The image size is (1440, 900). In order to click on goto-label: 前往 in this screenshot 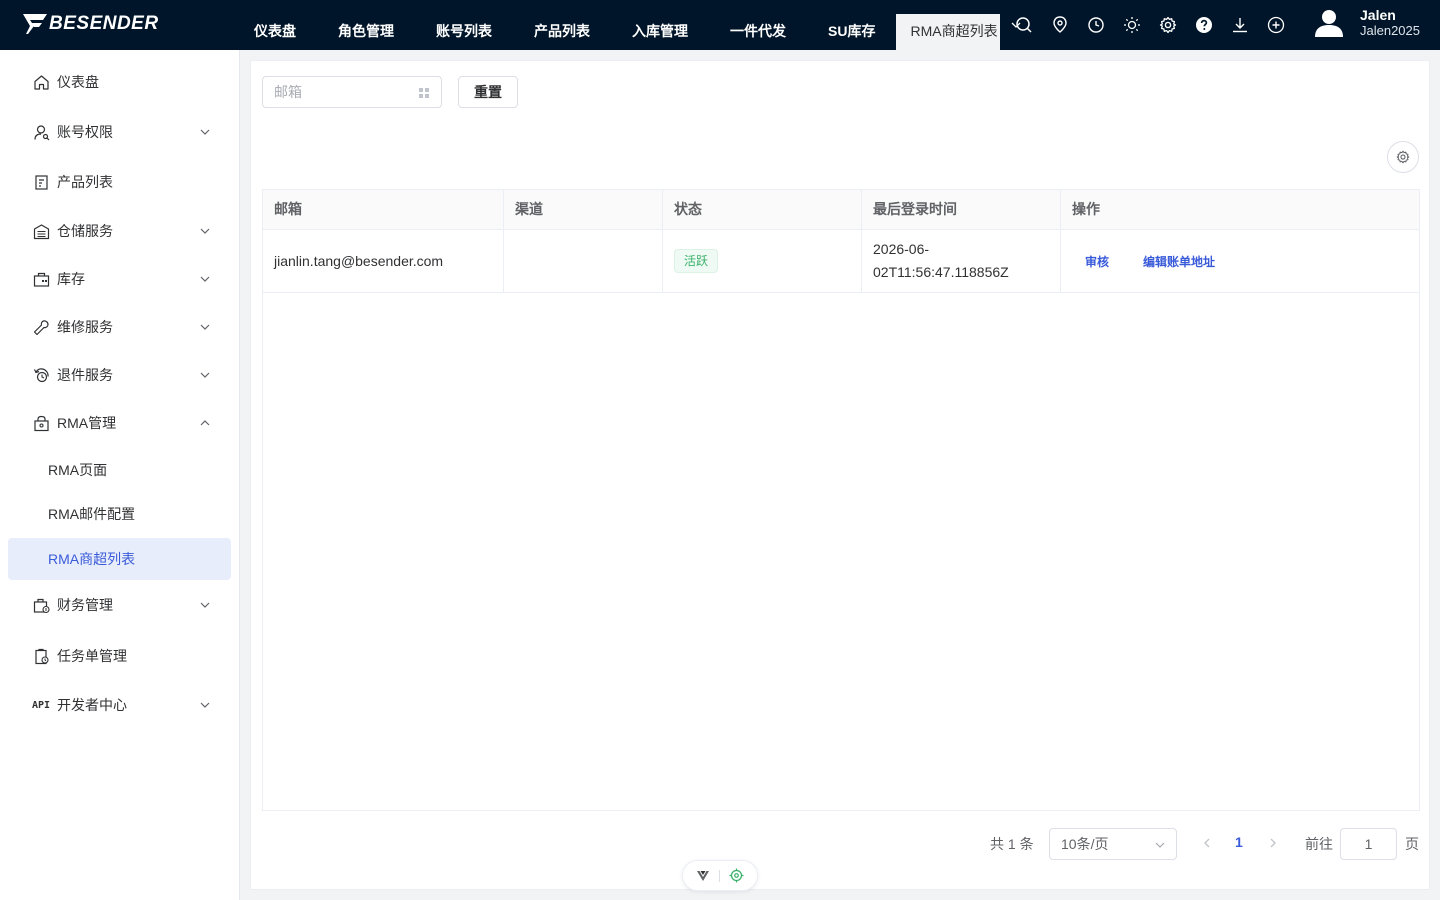, I will do `click(1319, 844)`.